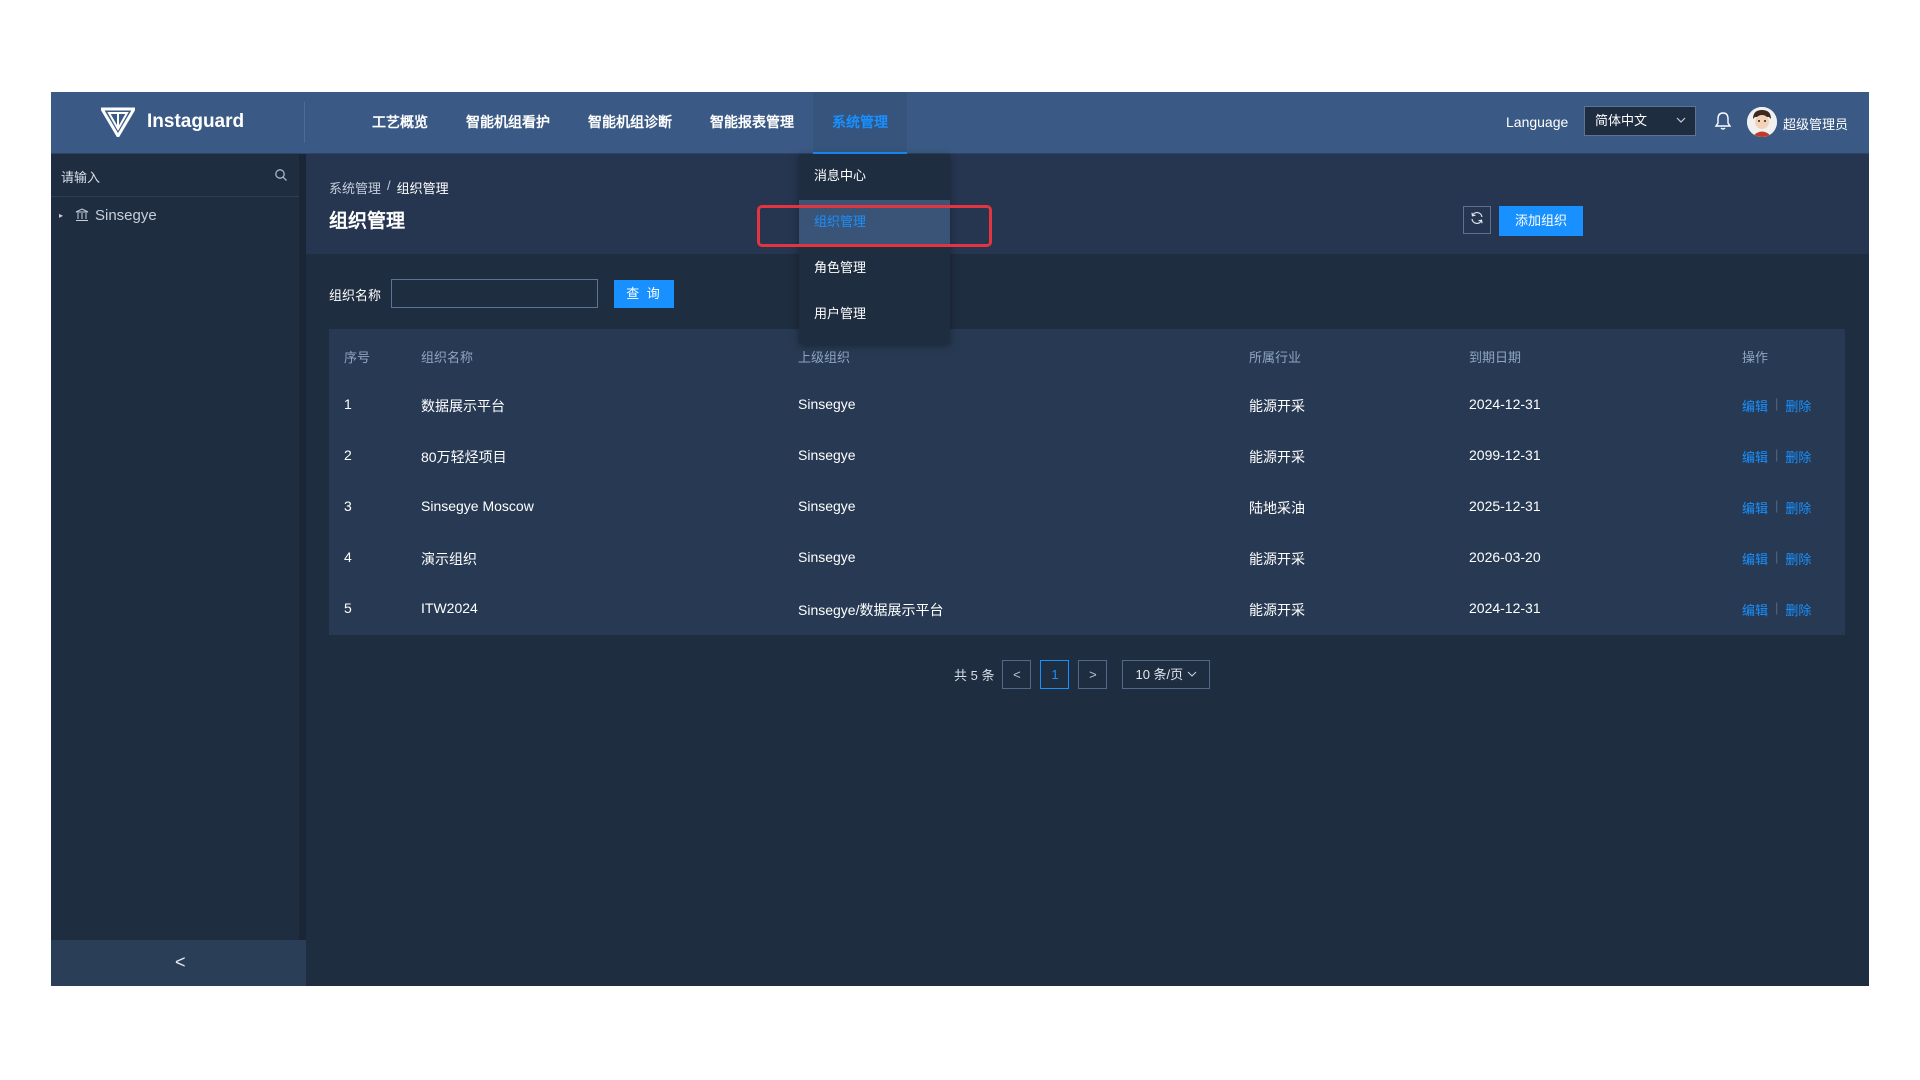  Describe the element at coordinates (449, 559) in the screenshot. I see `cell-name: 演示组织` at that location.